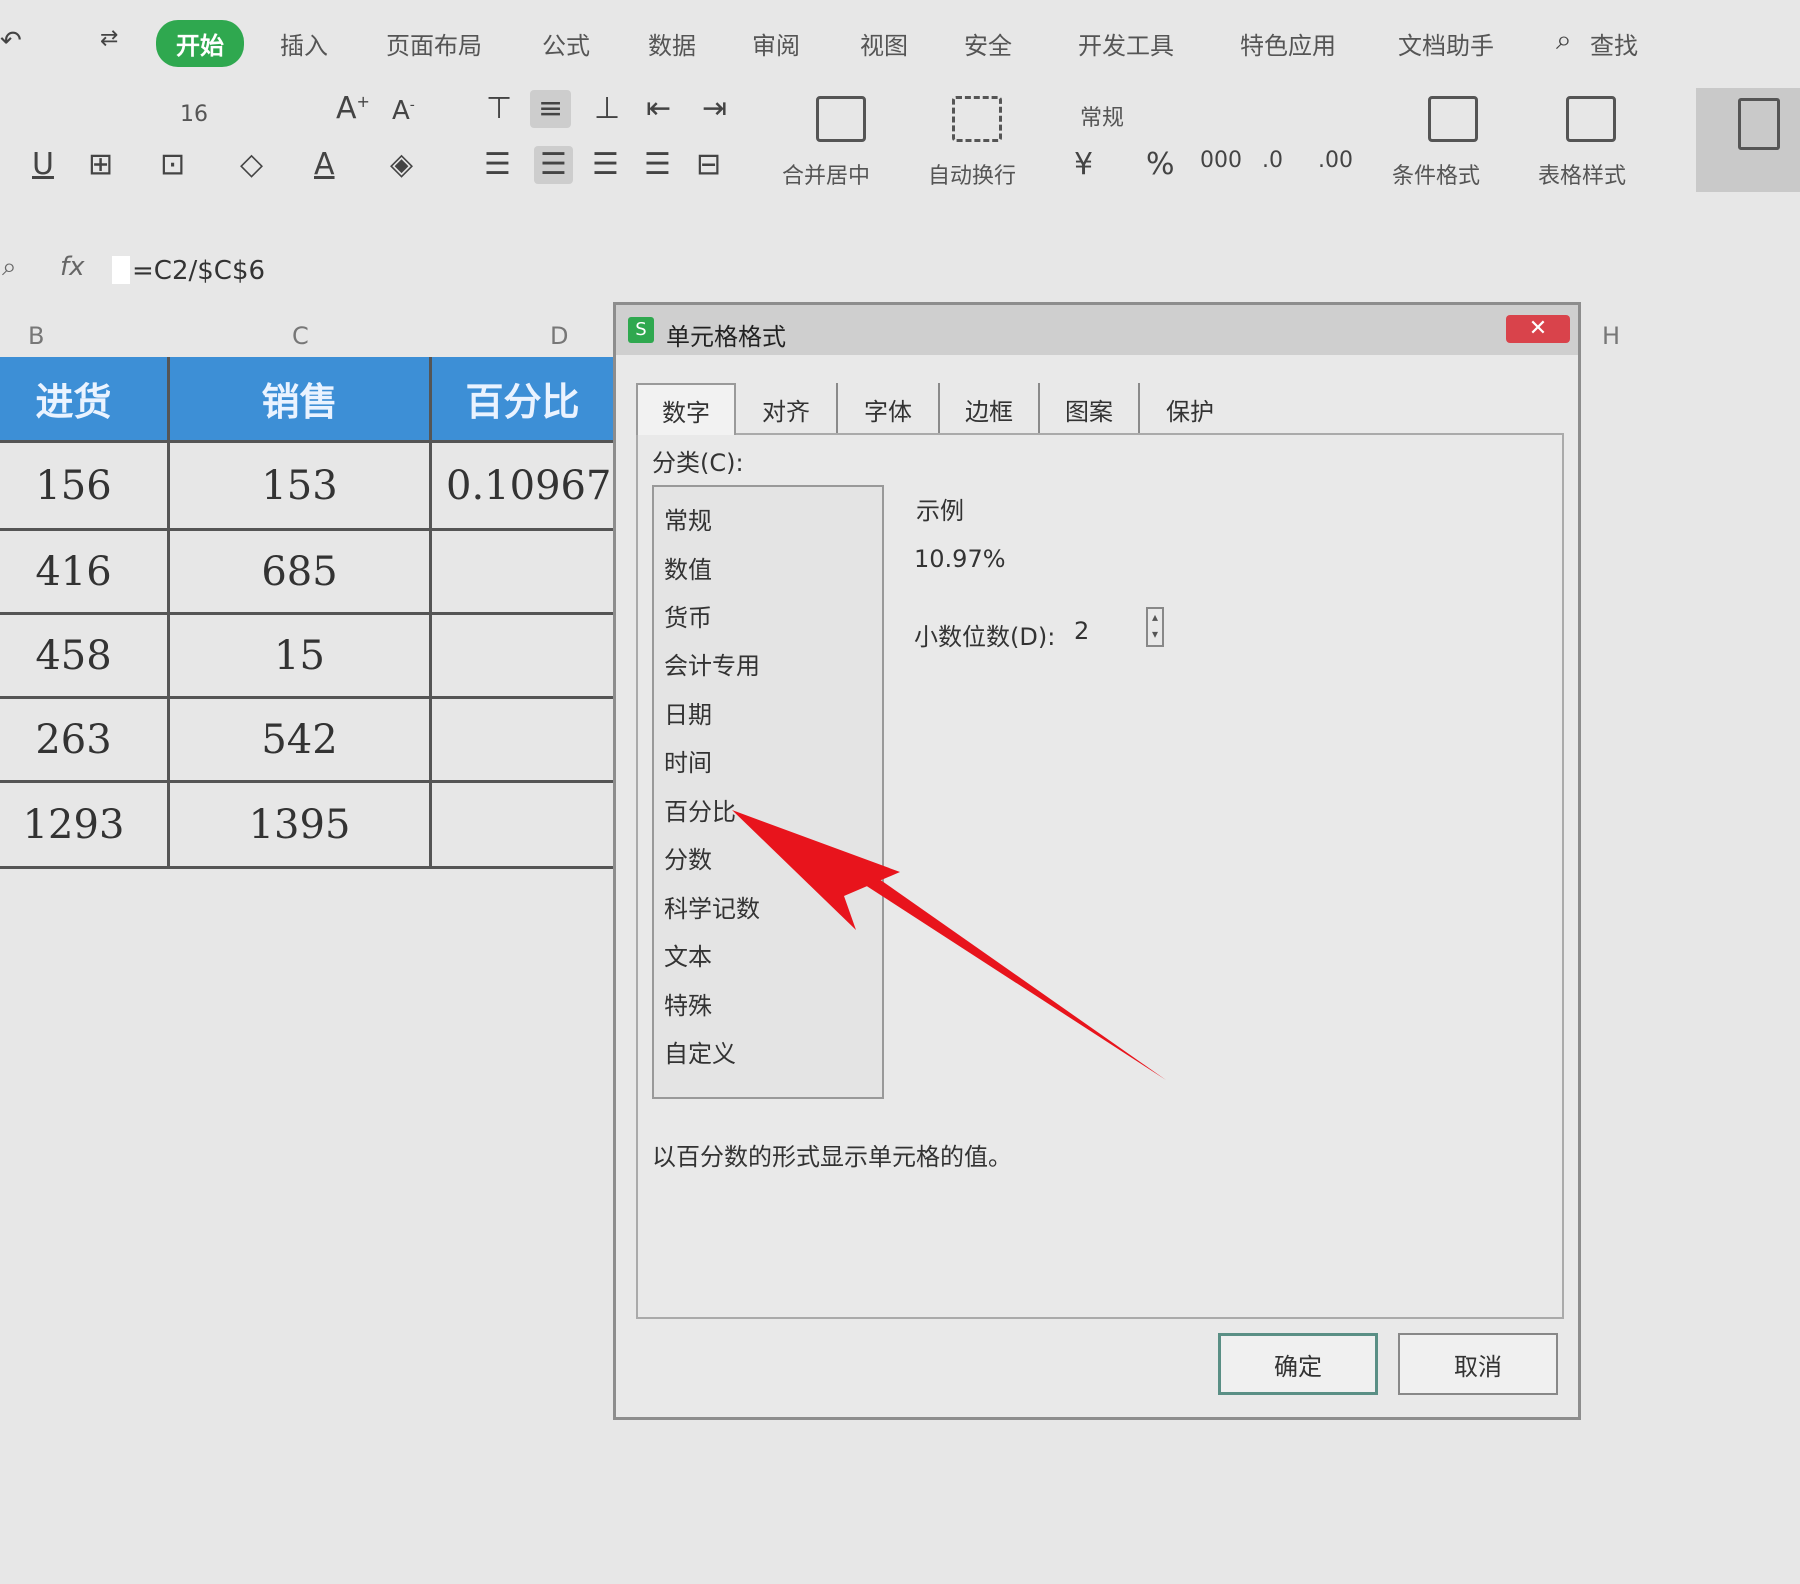 The image size is (1800, 1584). Describe the element at coordinates (816, 870) in the screenshot. I see `arrow-head` at that location.